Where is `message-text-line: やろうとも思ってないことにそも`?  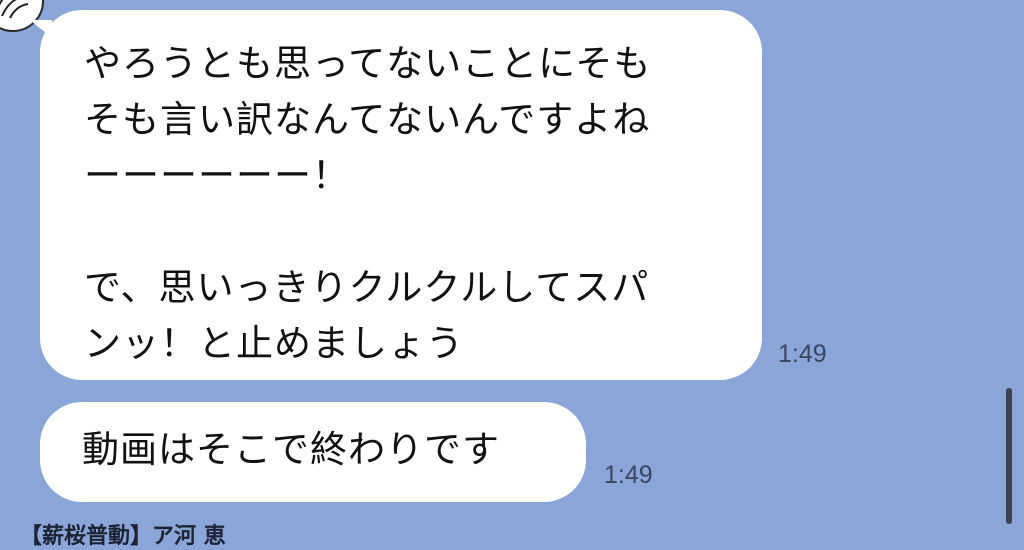 message-text-line: やろうとも思ってないことにそも is located at coordinates (368, 63).